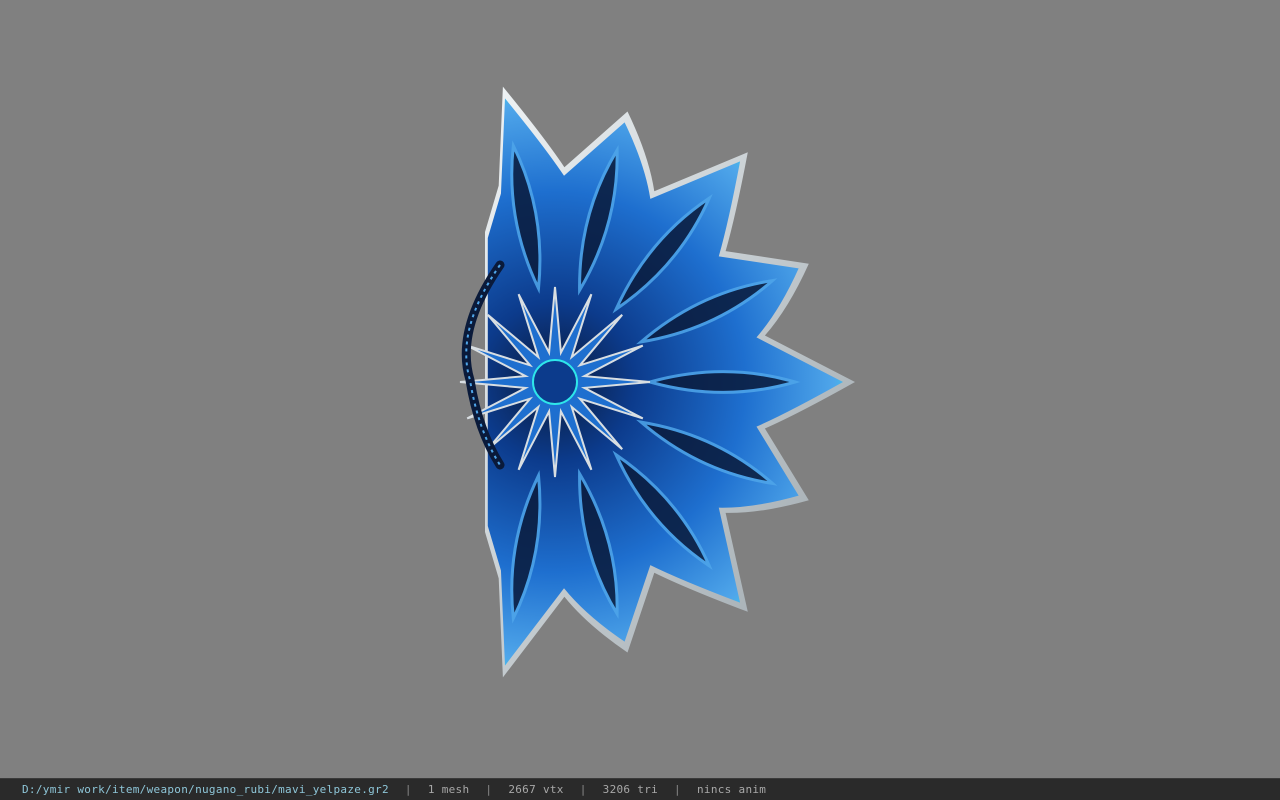  Describe the element at coordinates (536, 789) in the screenshot. I see `vertex-count: 2667 vtx` at that location.